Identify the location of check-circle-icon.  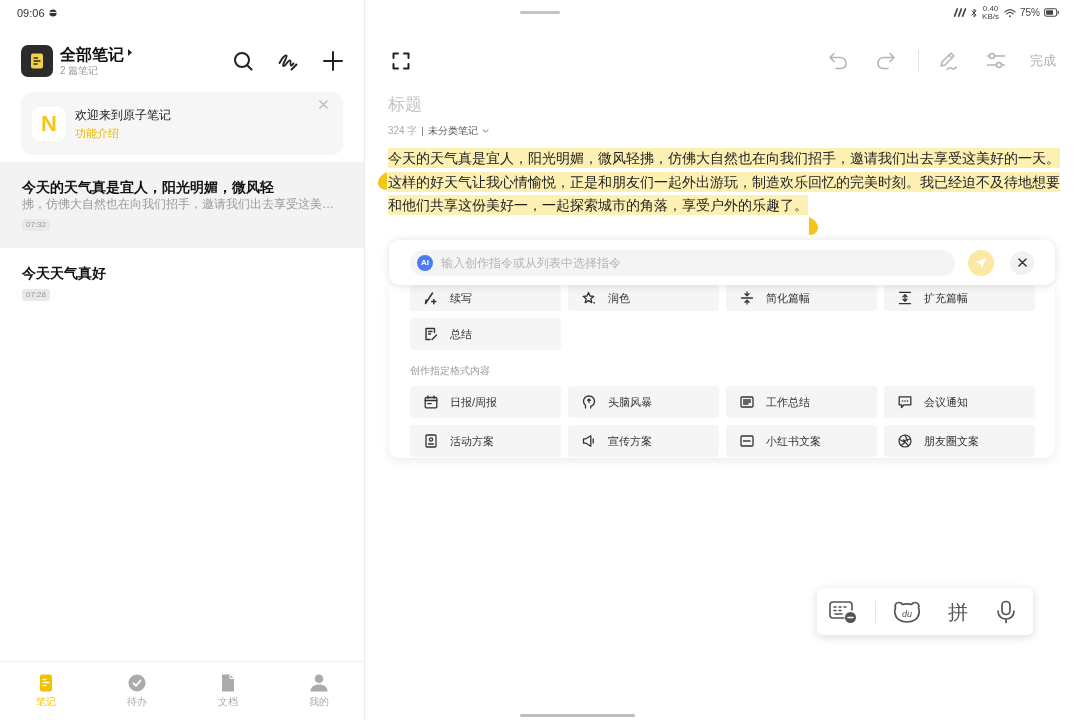
(136, 683).